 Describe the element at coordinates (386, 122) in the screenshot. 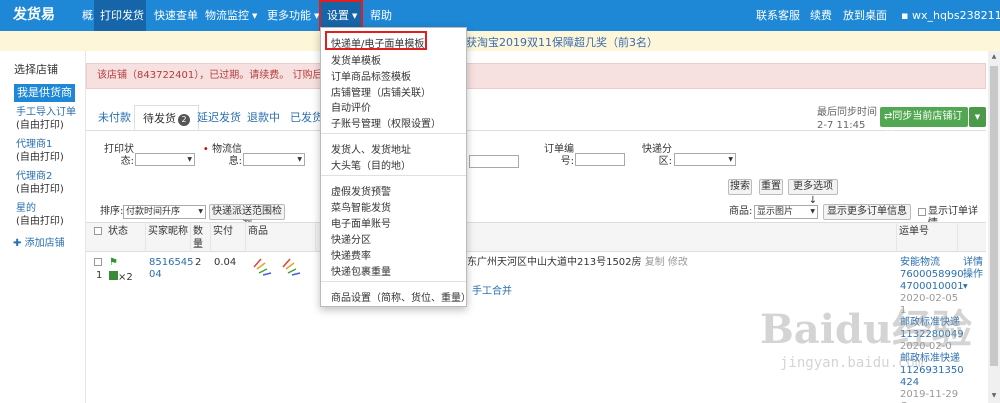

I see `menu-item-sub-account: 子账号管理（权限设置）` at that location.